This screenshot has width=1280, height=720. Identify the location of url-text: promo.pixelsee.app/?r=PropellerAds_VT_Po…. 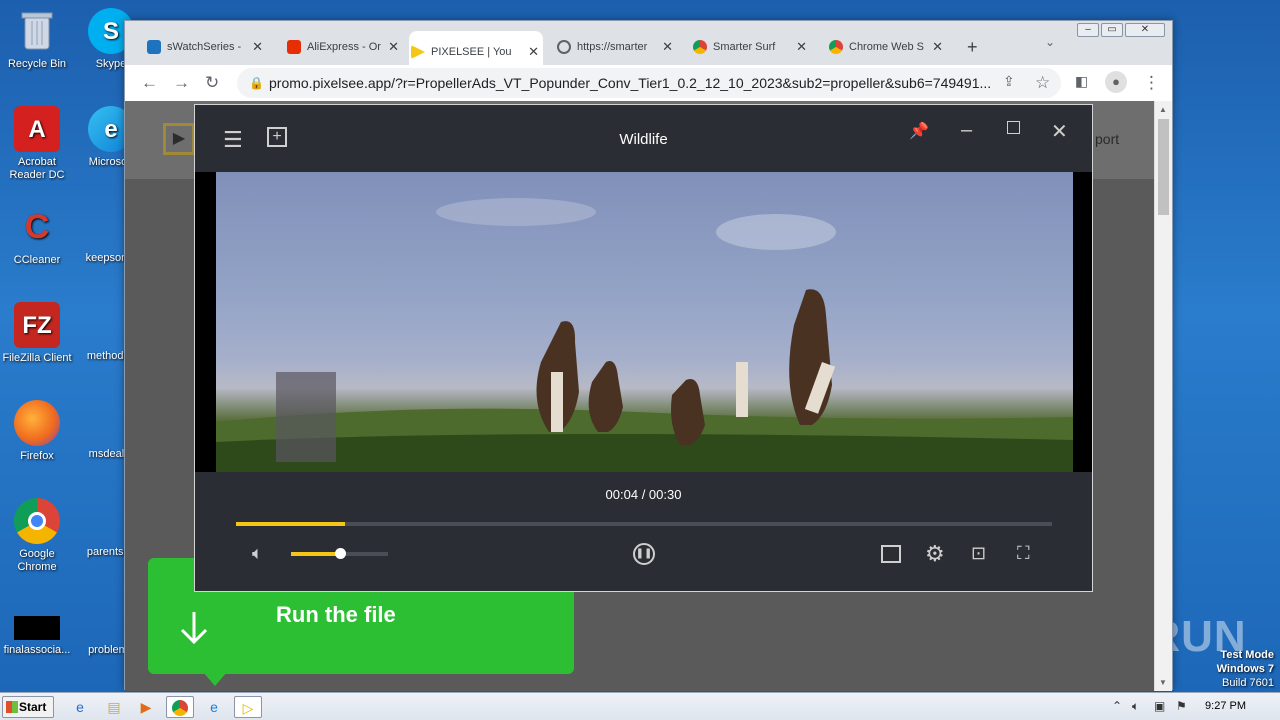
(630, 83).